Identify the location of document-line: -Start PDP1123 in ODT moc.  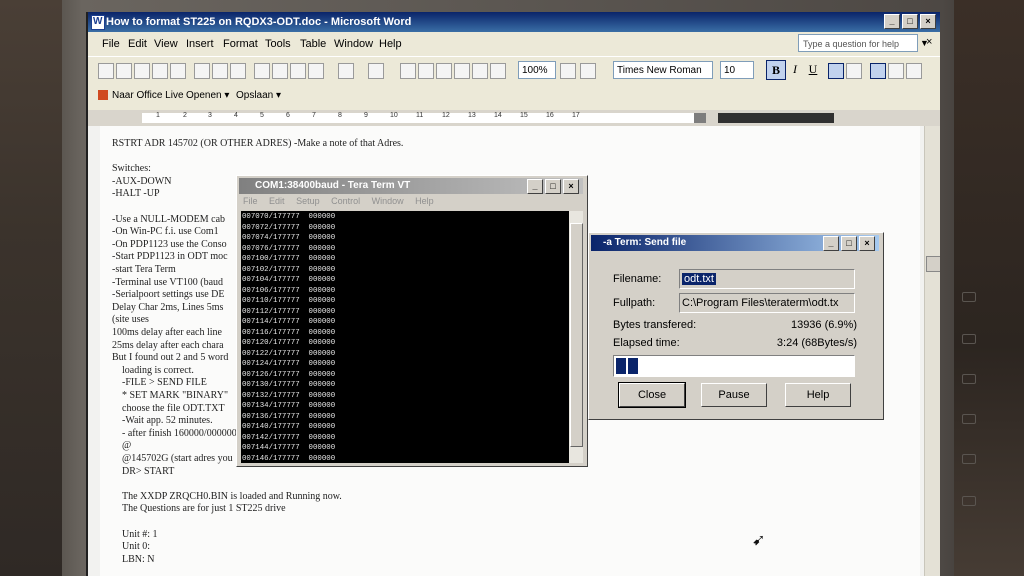
(170, 257).